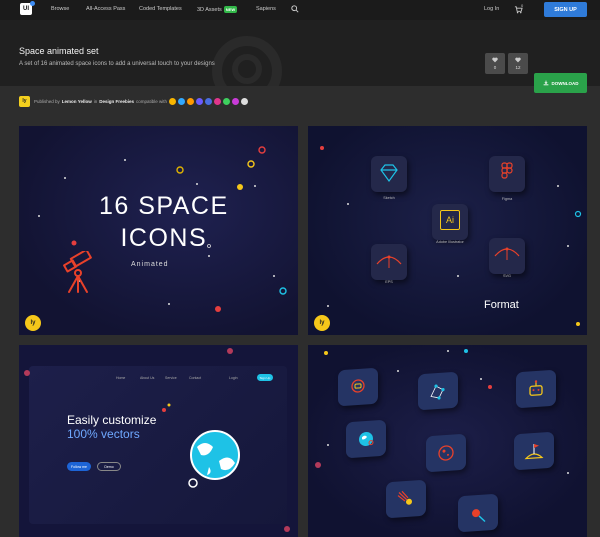 The width and height of the screenshot is (600, 537). I want to click on moon-icon, so click(446, 453).